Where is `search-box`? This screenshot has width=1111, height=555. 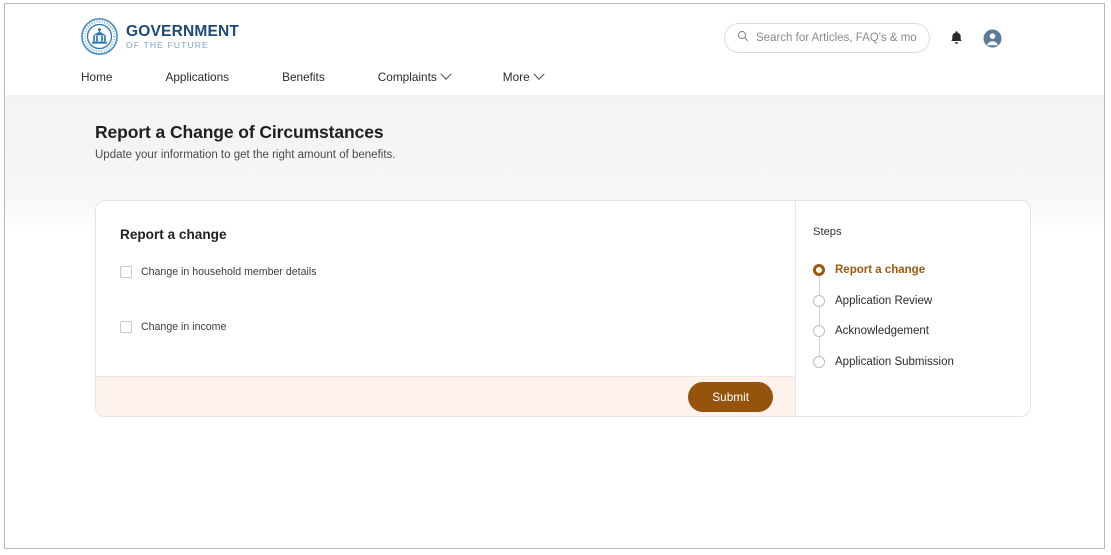
search-box is located at coordinates (827, 38).